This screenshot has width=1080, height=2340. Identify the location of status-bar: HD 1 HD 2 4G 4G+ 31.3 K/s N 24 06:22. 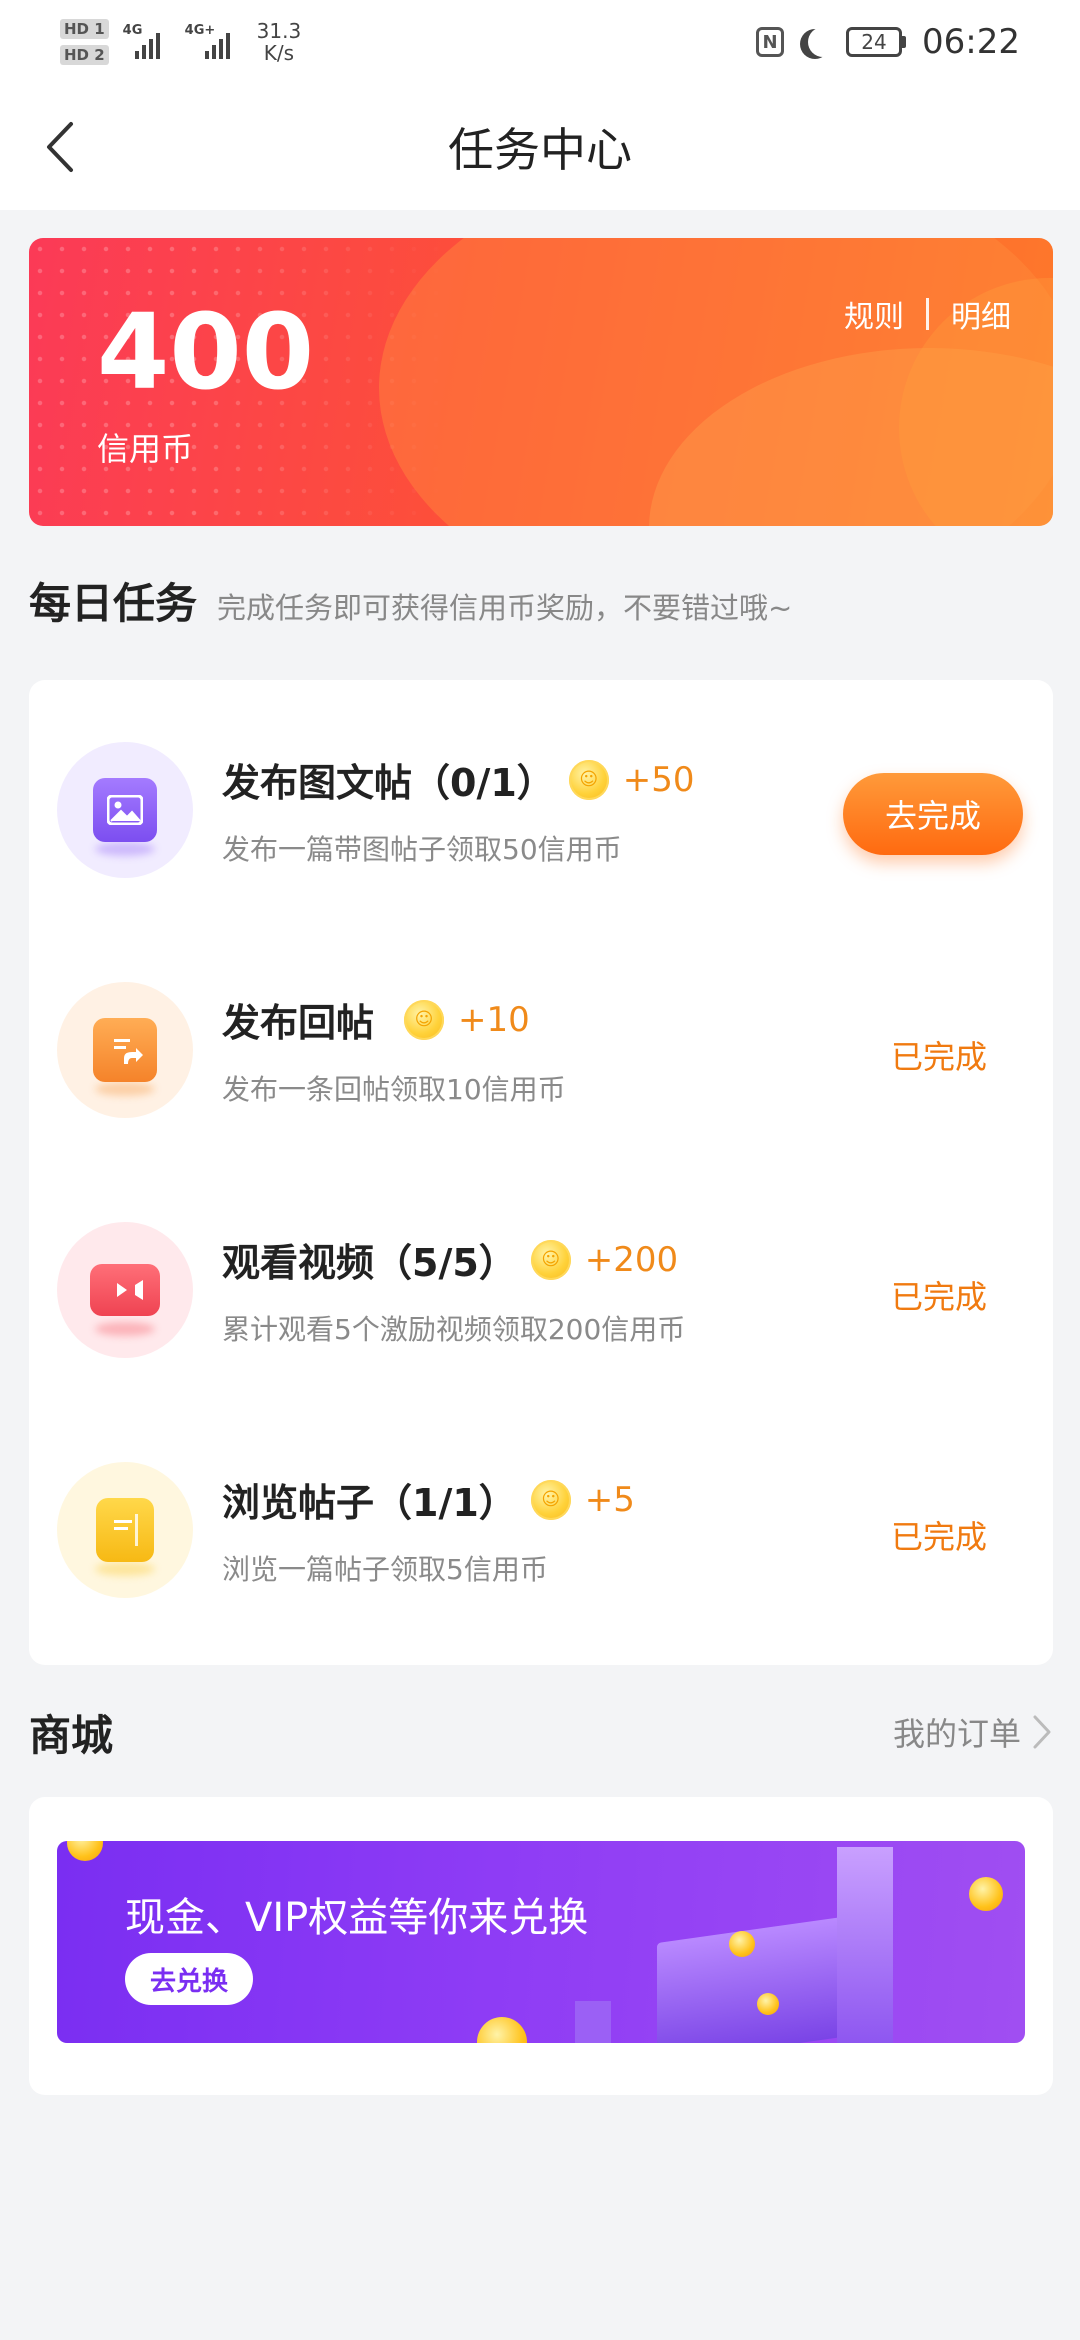
(540, 42).